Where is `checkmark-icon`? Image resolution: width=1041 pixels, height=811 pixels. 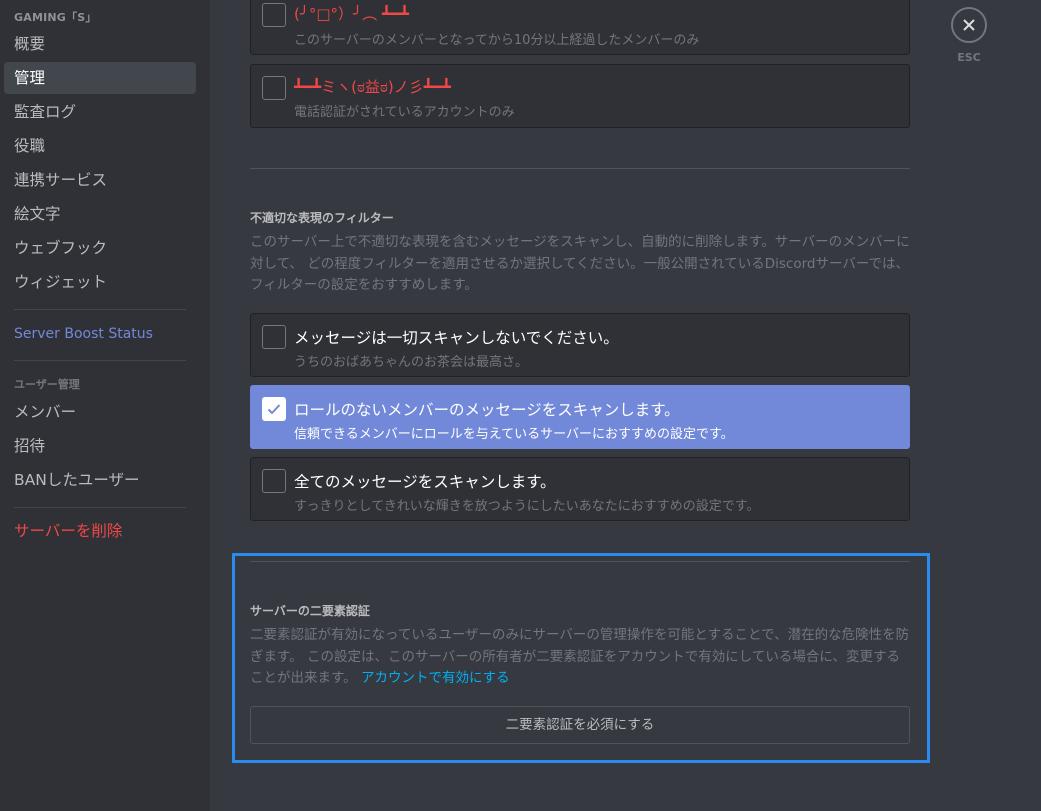 checkmark-icon is located at coordinates (274, 409).